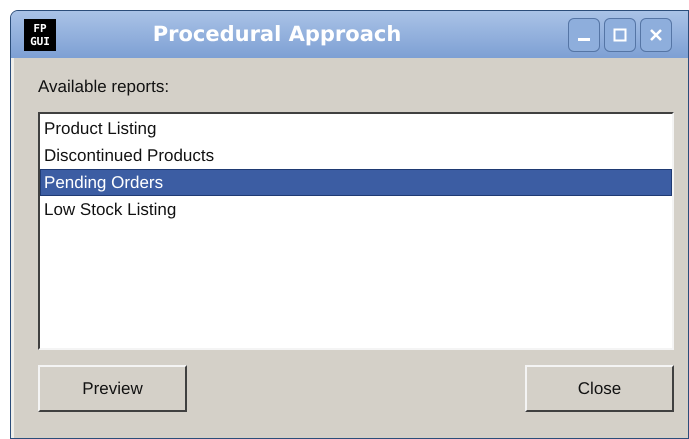 This screenshot has width=689, height=439. Describe the element at coordinates (277, 34) in the screenshot. I see `window-title: Procedural Approach` at that location.